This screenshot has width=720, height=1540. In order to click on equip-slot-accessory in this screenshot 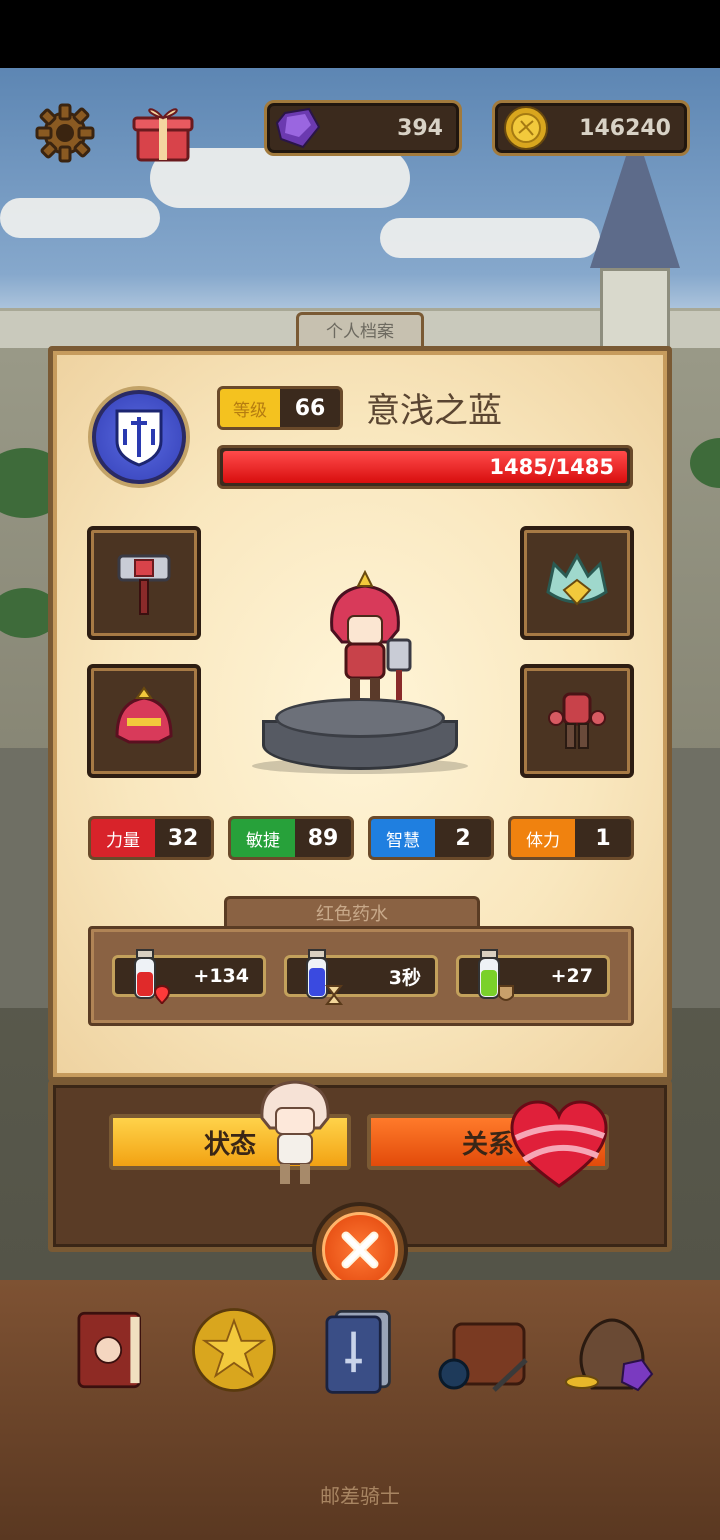, I will do `click(577, 583)`.